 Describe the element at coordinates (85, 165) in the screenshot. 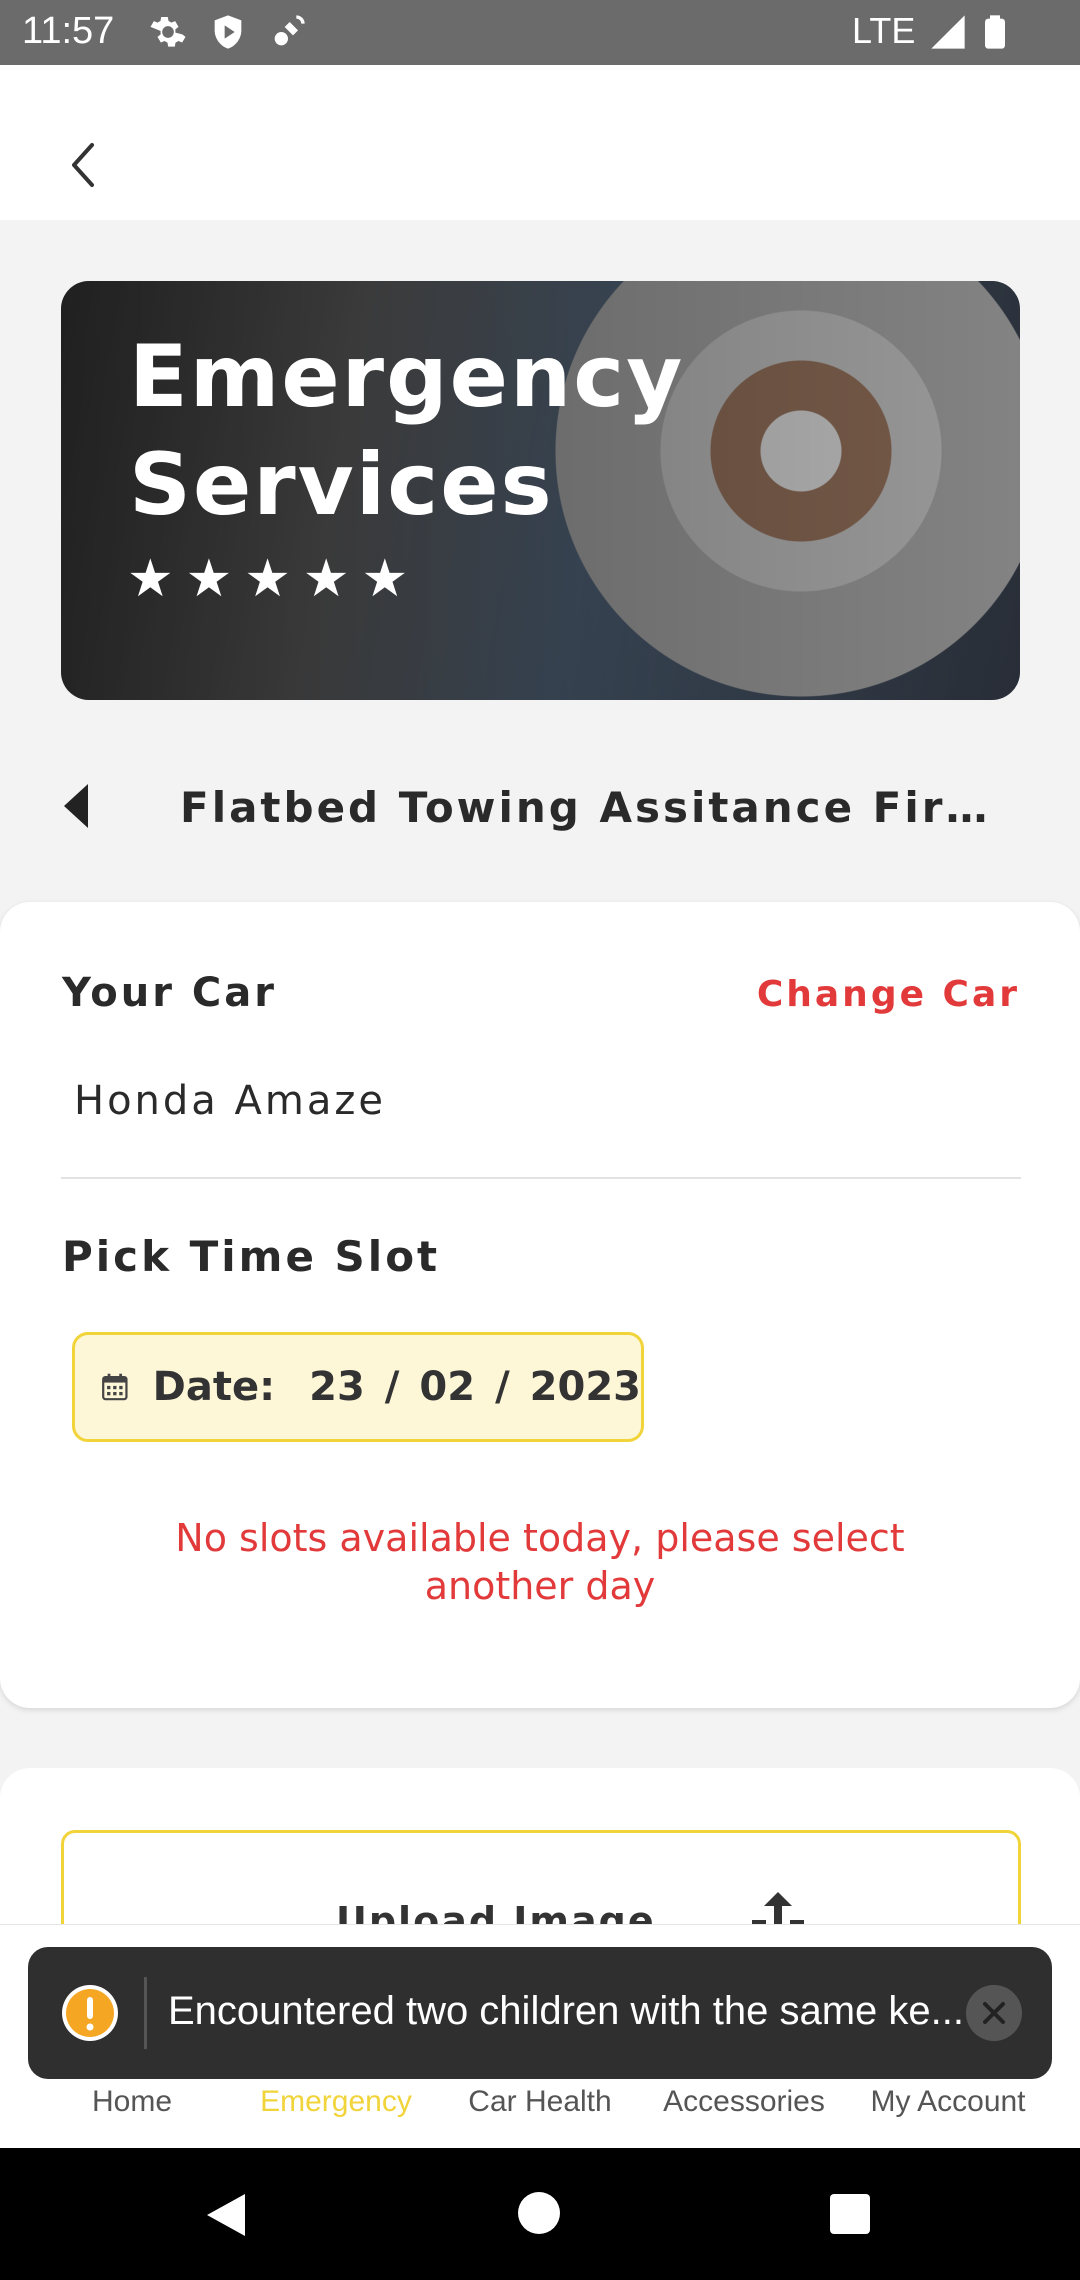

I see `back-button` at that location.